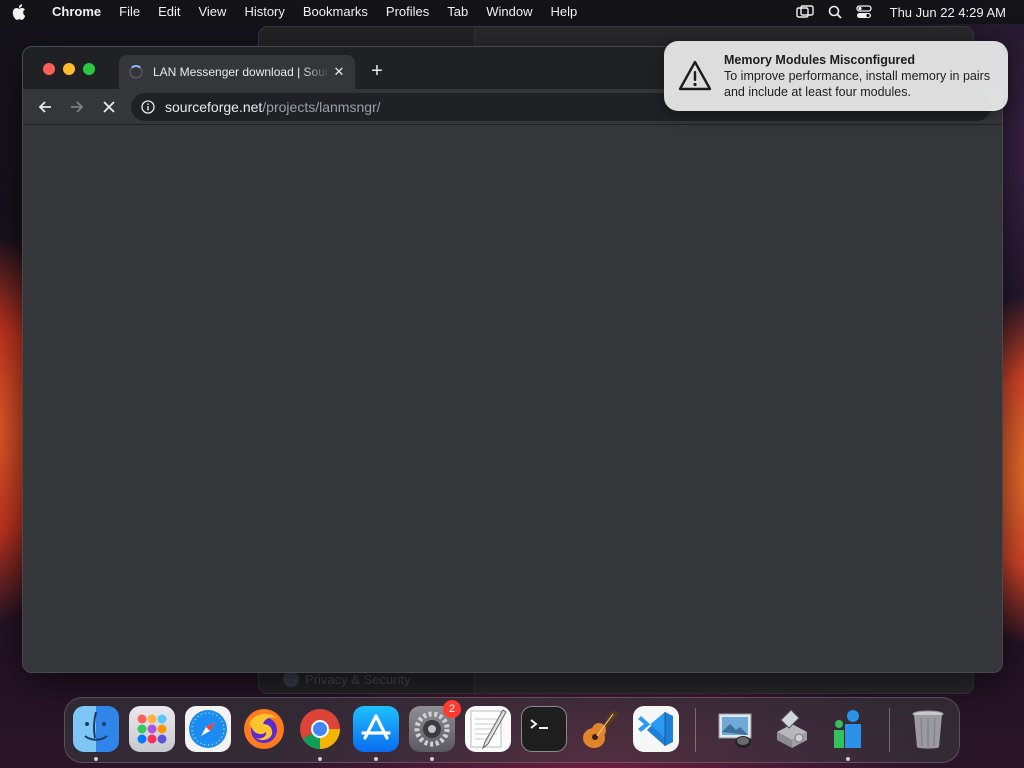  Describe the element at coordinates (695, 76) in the screenshot. I see `warning-icon` at that location.